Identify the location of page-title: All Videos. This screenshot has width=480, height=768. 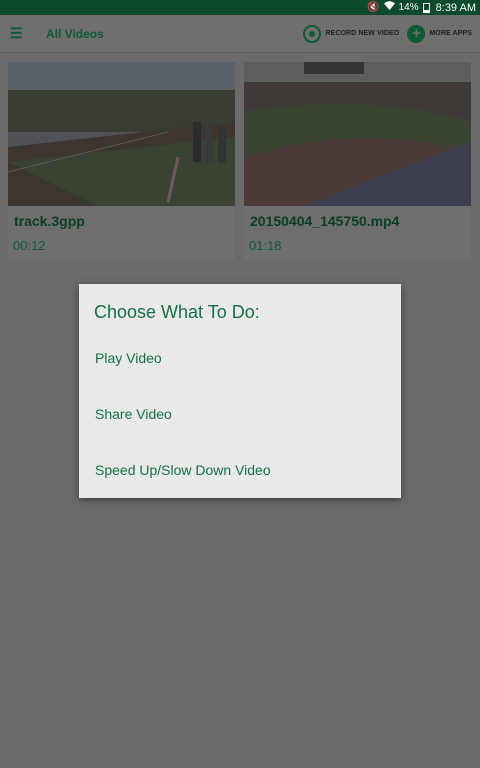
(75, 33).